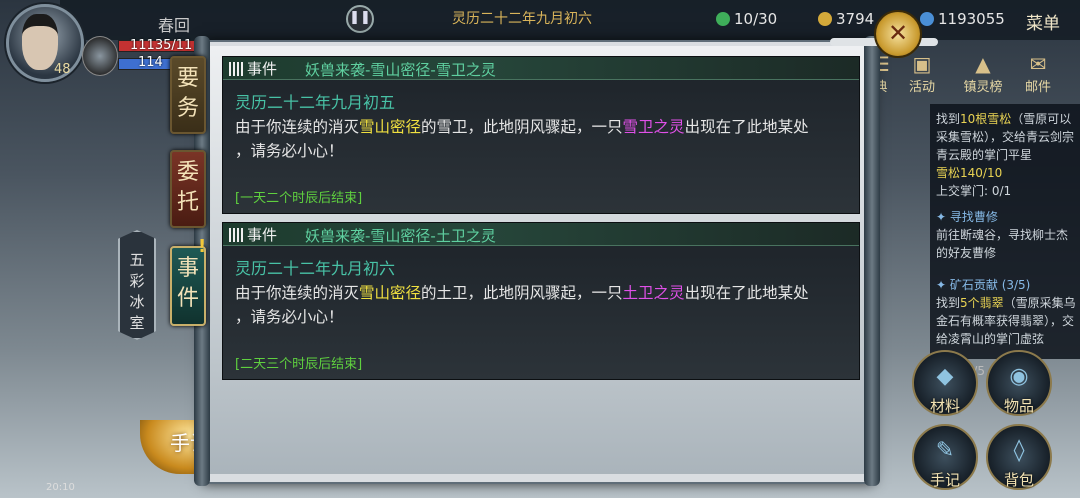  I want to click on close-icon: ✕, so click(898, 33).